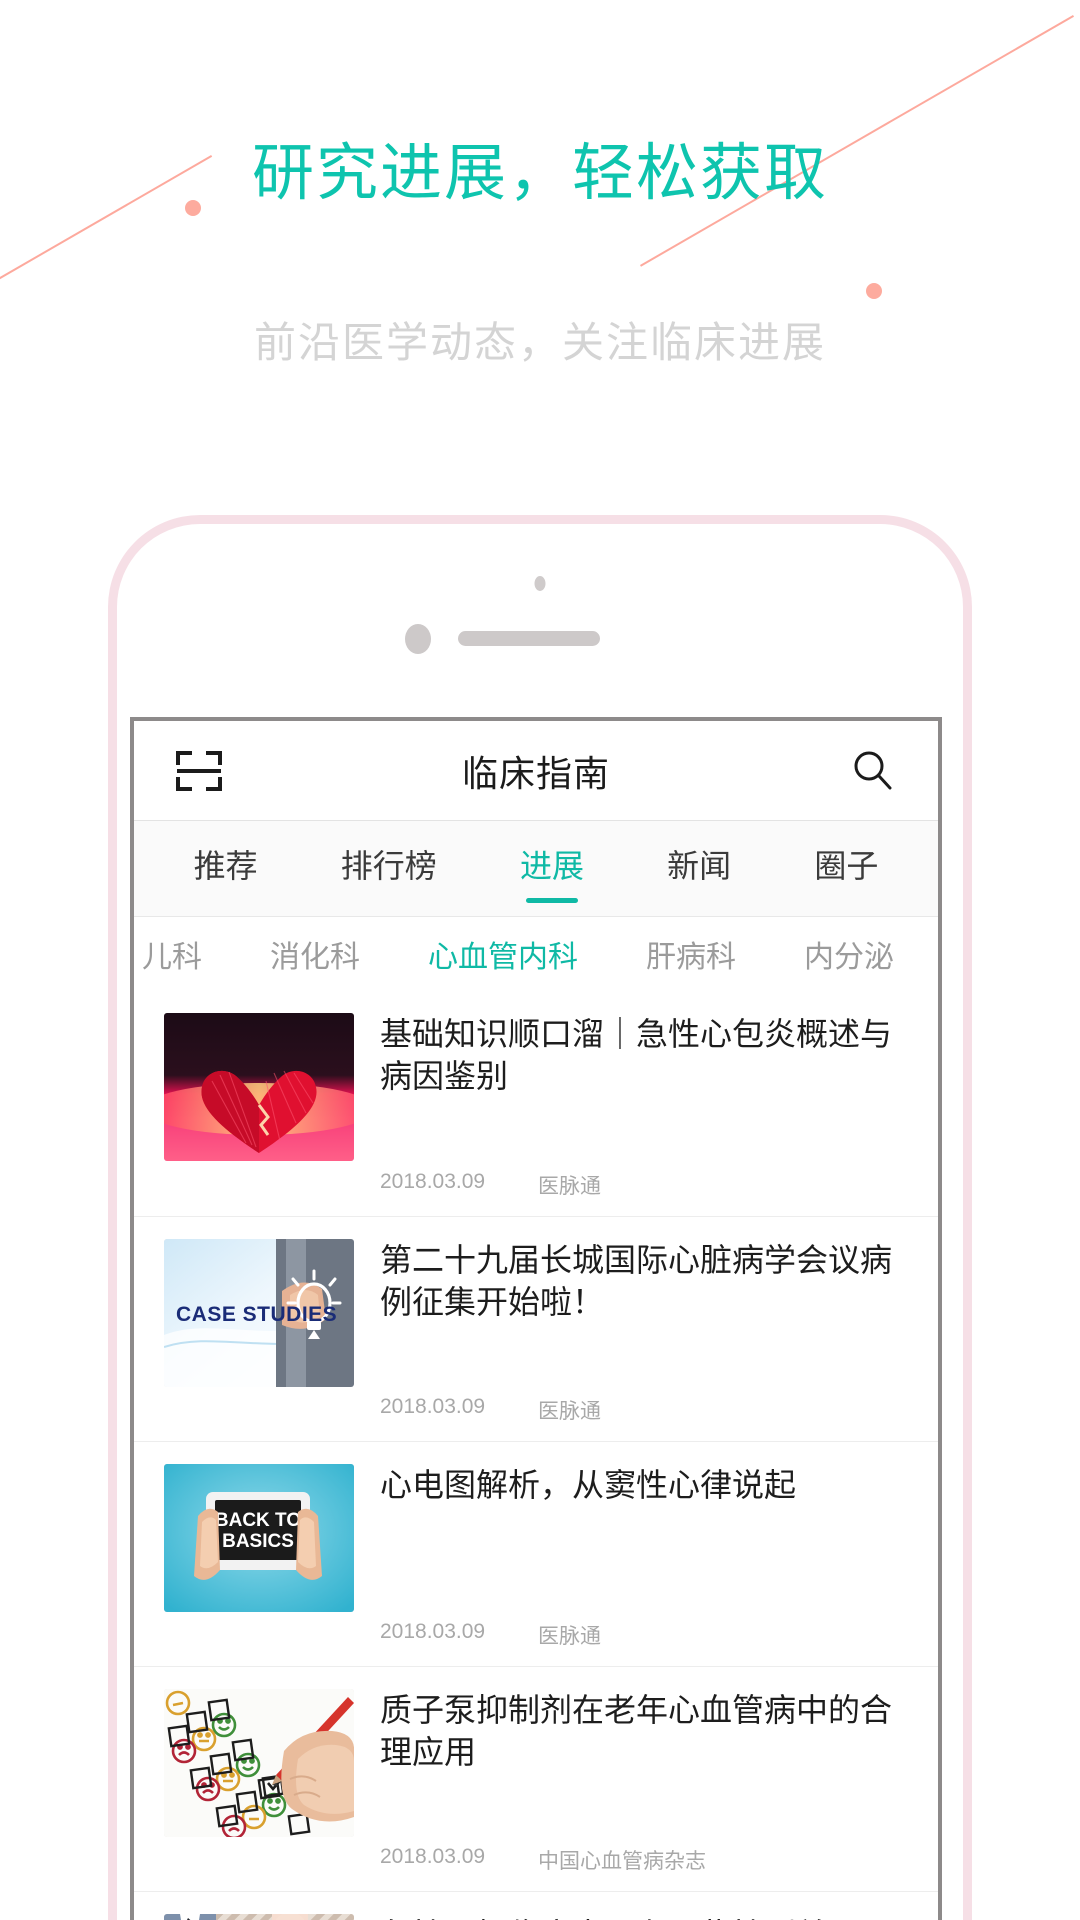 This screenshot has height=1920, width=1080. Describe the element at coordinates (874, 291) in the screenshot. I see `decorative-dot-right` at that location.